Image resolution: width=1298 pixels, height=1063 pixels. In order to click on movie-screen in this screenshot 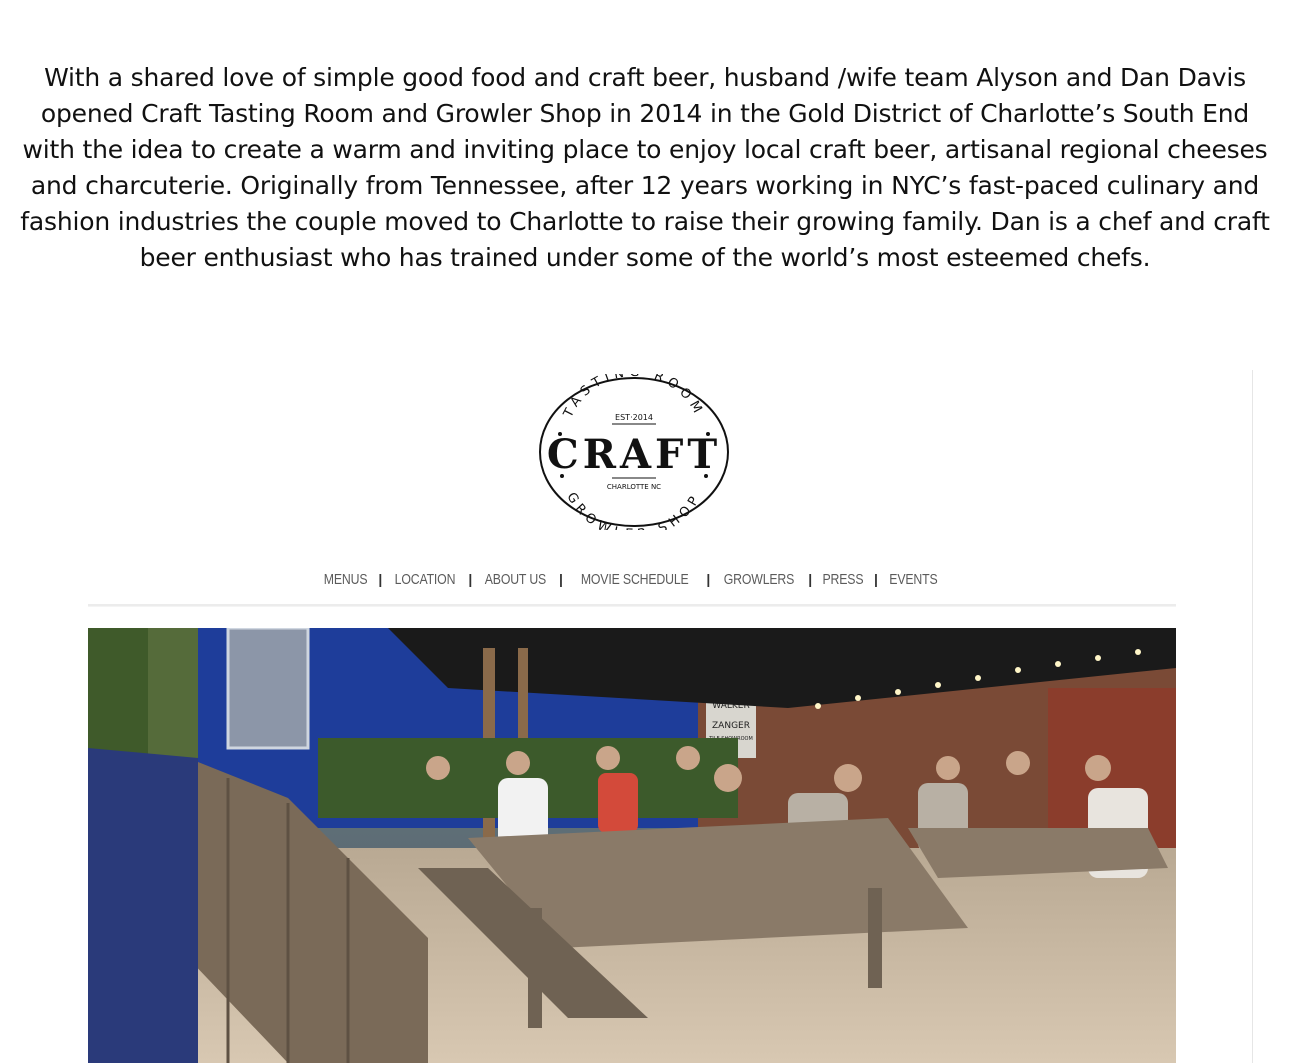, I will do `click(268, 689)`.